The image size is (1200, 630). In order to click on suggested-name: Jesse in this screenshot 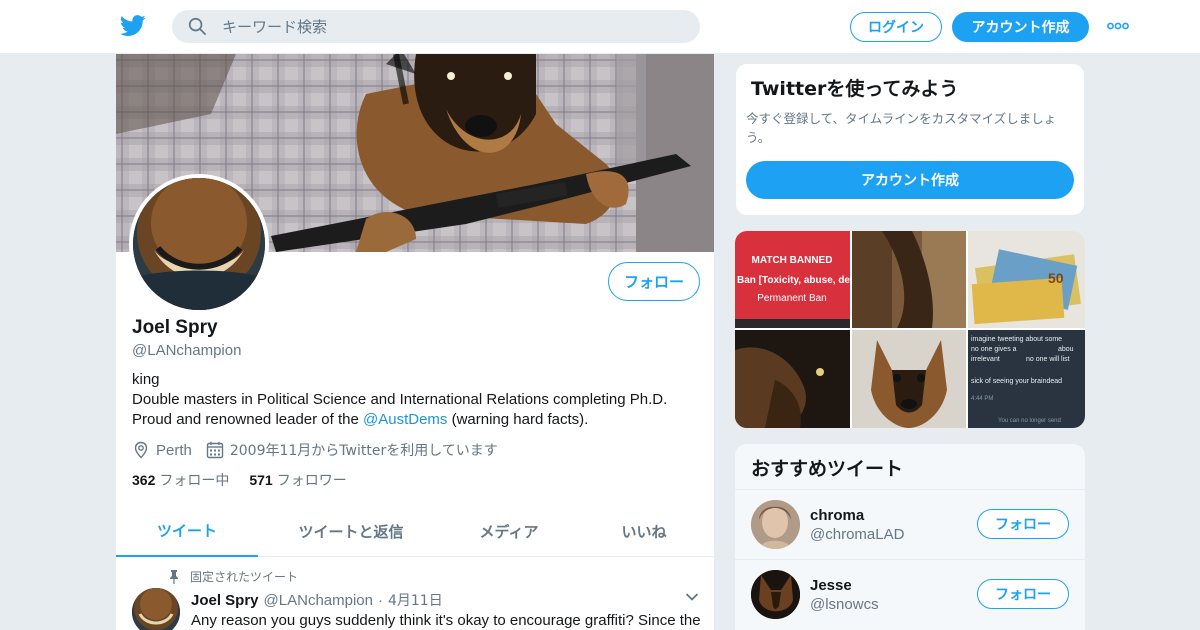, I will do `click(831, 585)`.